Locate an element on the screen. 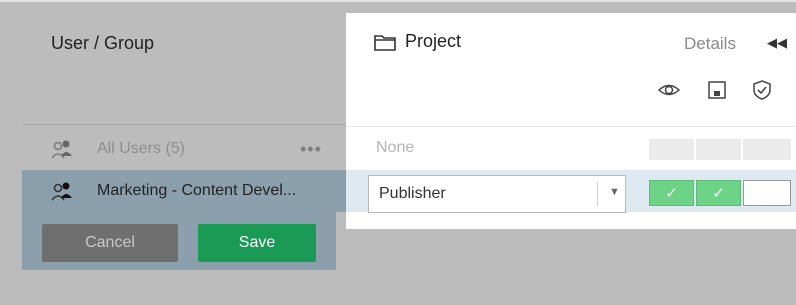 The height and width of the screenshot is (305, 796). capability-view-toggle: ✓ is located at coordinates (671, 193).